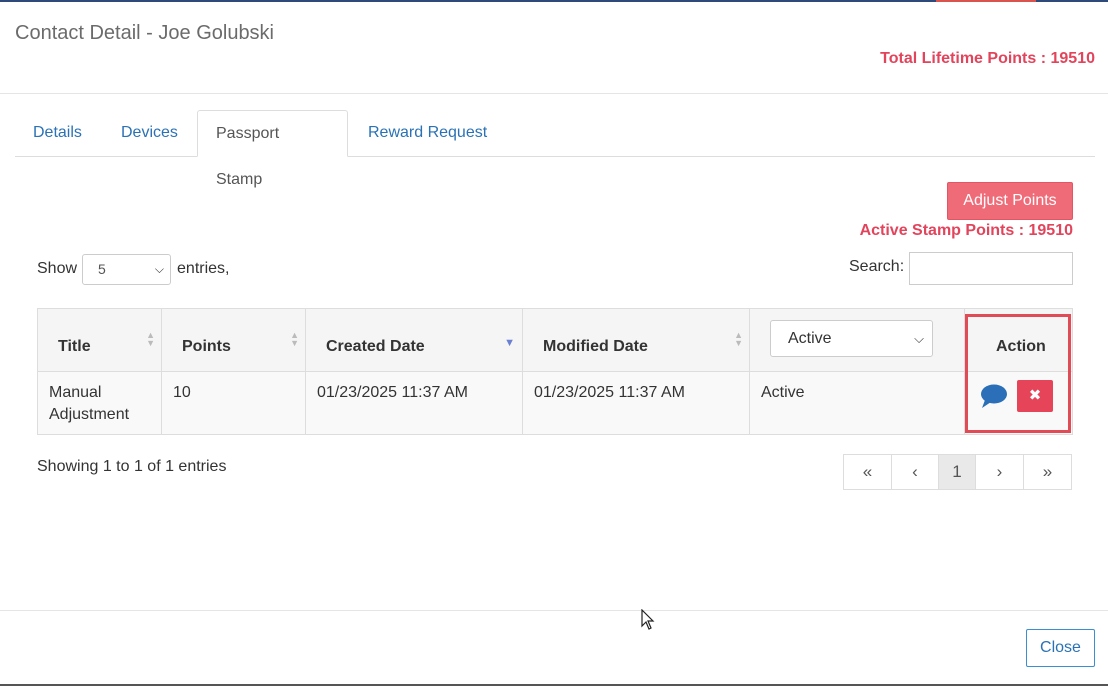  I want to click on tab-details: Details, so click(57, 133).